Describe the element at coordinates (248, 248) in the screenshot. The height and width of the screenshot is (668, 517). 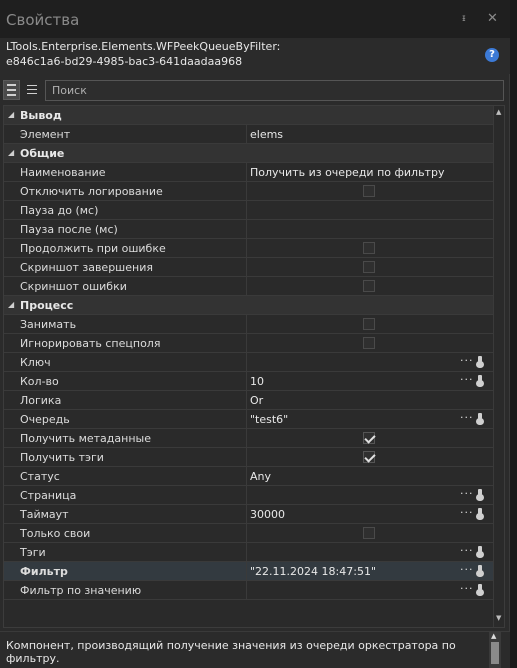
I see `property-row: Продолжить при ошибке` at that location.